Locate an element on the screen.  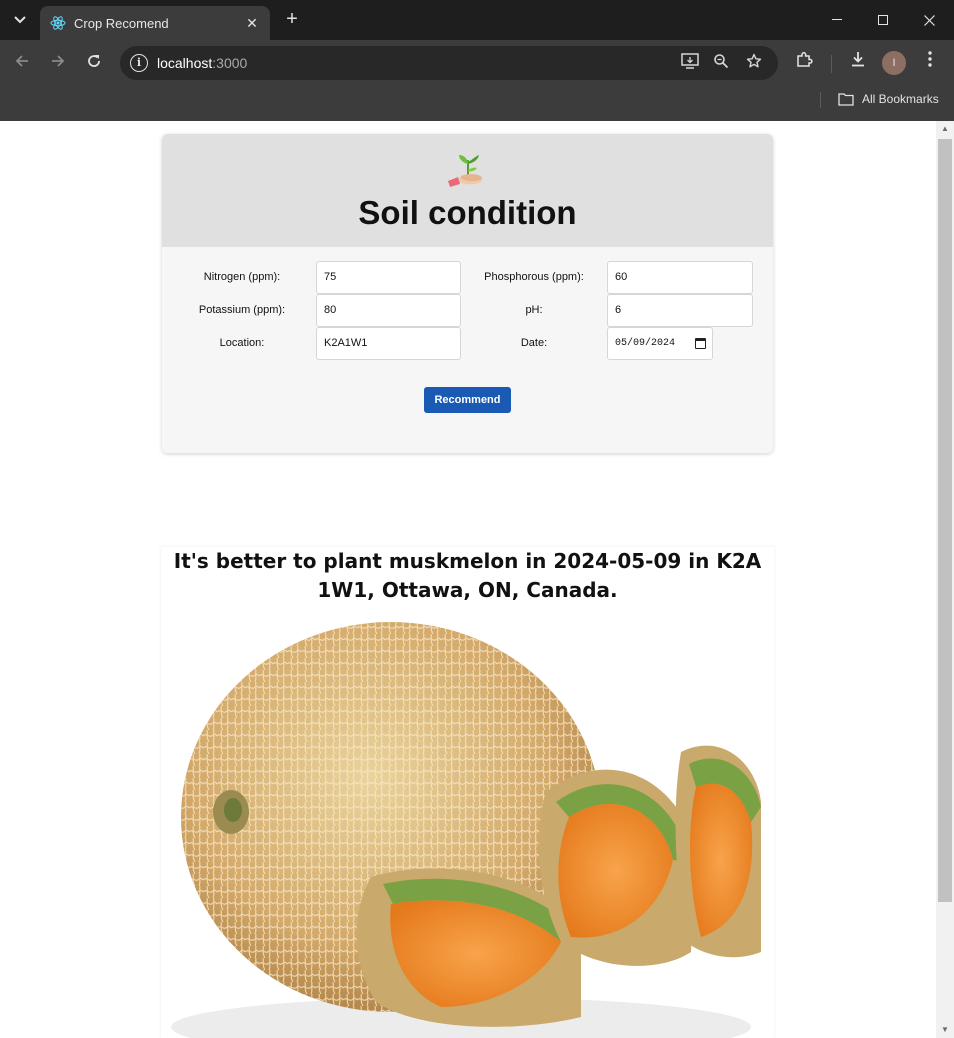
scroll-up-icon: ▲ is located at coordinates (945, 129).